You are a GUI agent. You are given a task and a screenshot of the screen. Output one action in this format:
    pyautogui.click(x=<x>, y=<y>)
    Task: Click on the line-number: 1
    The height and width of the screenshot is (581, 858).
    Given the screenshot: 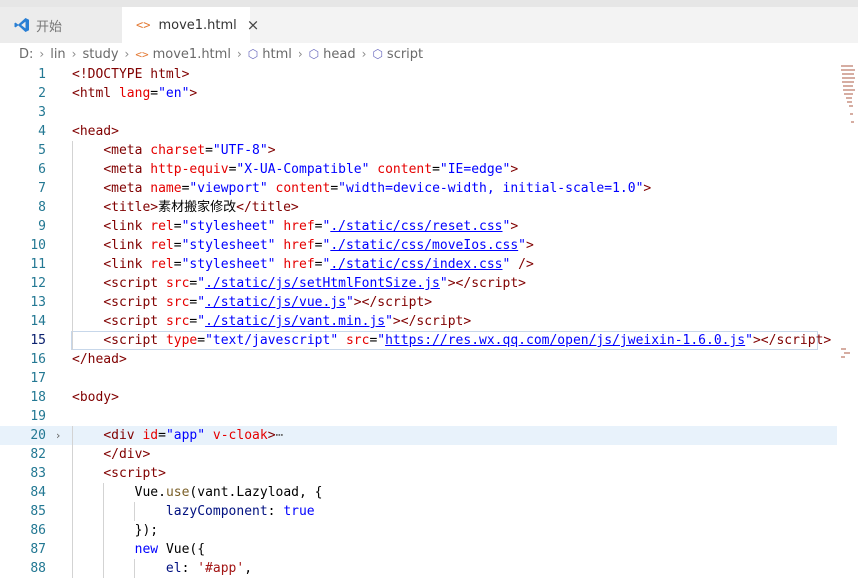 What is the action you would take?
    pyautogui.click(x=42, y=74)
    